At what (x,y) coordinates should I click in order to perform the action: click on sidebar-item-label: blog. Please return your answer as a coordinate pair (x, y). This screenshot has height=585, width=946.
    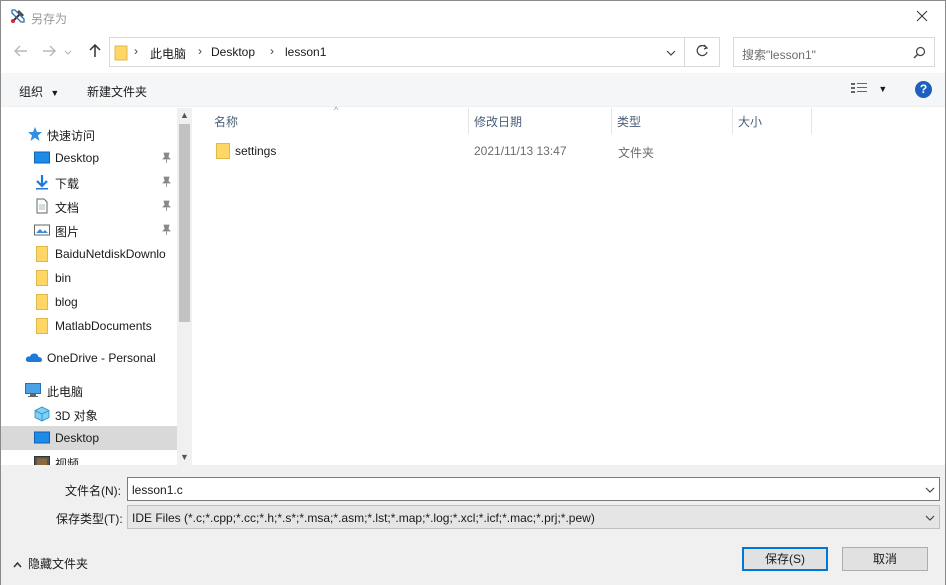
    Looking at the image, I should click on (66, 302).